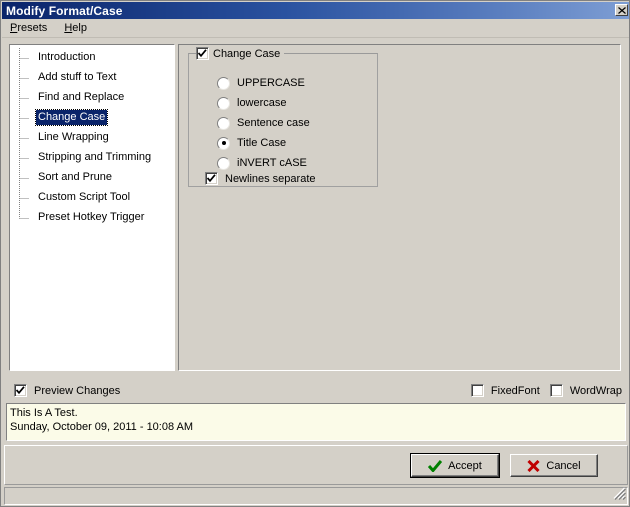 This screenshot has width=630, height=507. What do you see at coordinates (533, 465) in the screenshot?
I see `red-x-icon` at bounding box center [533, 465].